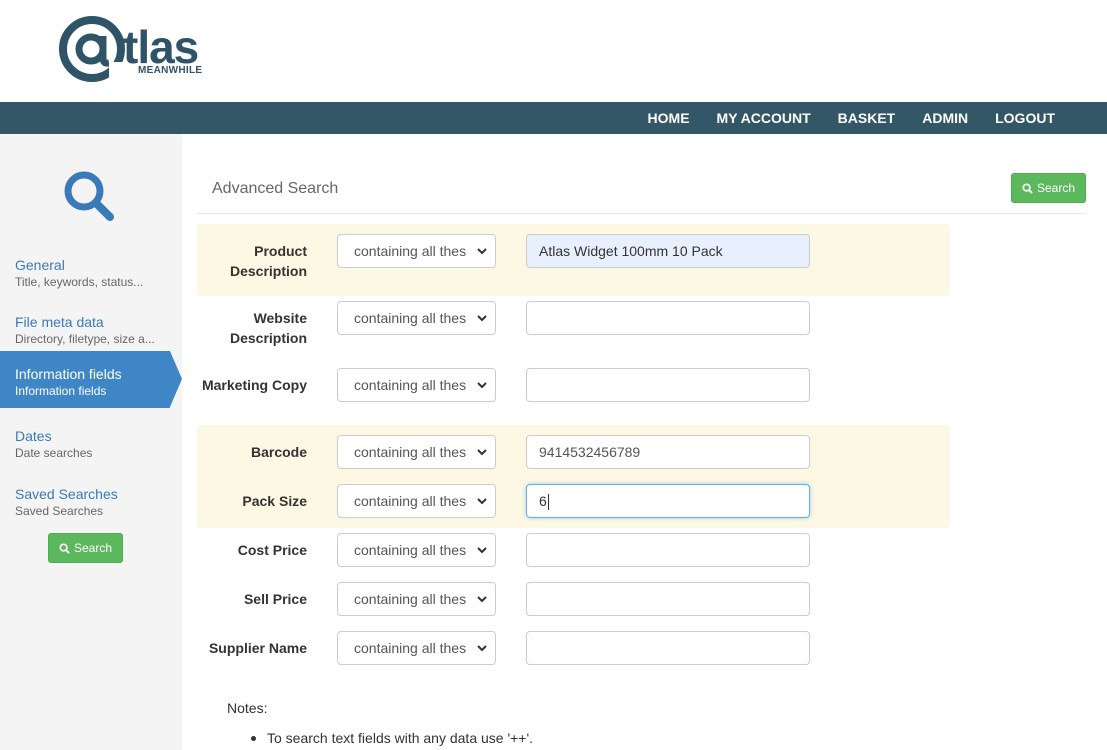  Describe the element at coordinates (33, 436) in the screenshot. I see `sidebar-item-title: Dates` at that location.